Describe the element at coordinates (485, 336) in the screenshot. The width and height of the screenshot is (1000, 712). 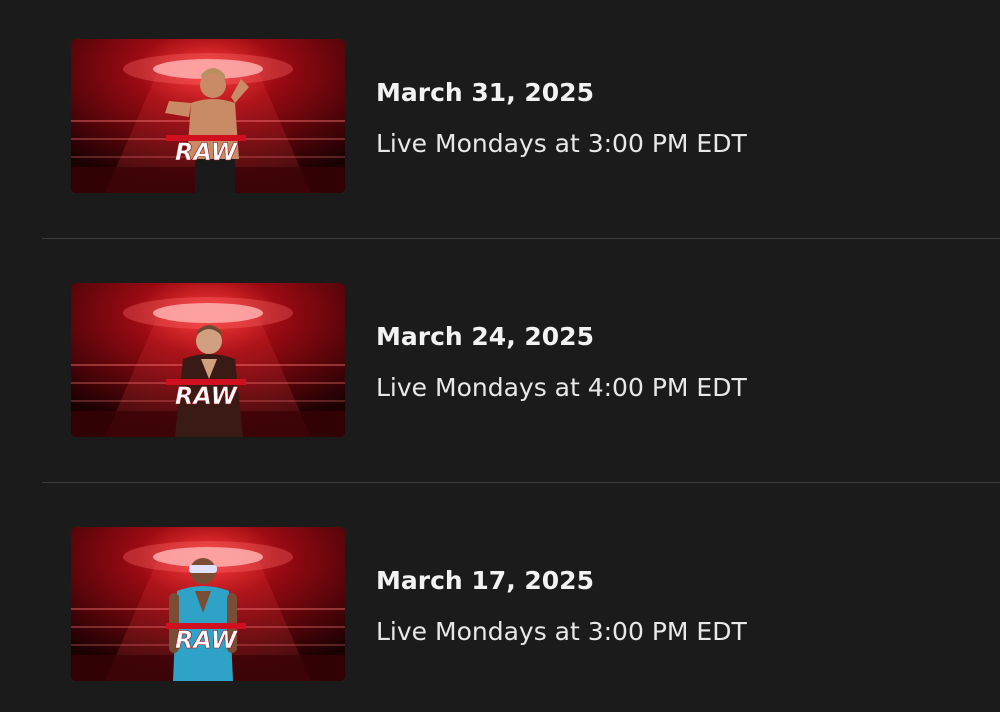
I see `episode-date: March 24, 2025` at that location.